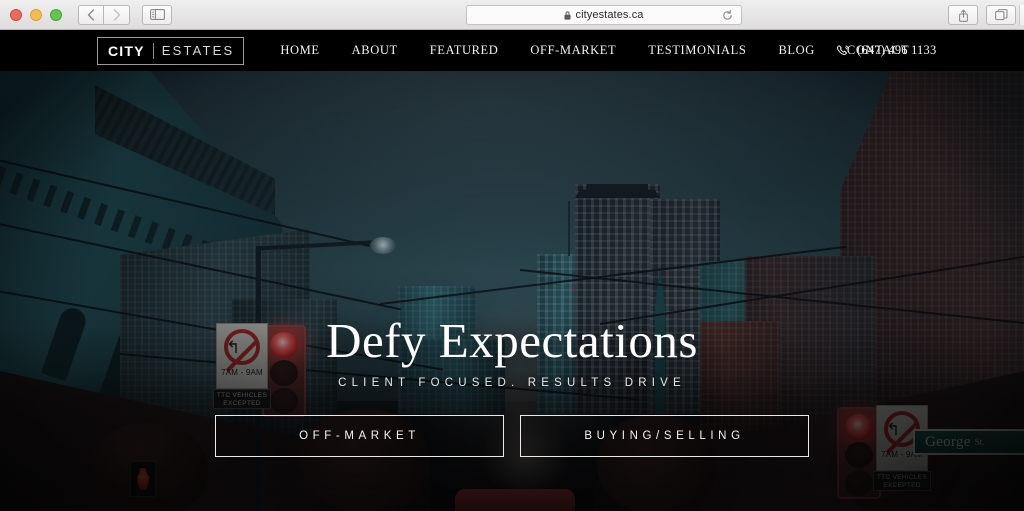 Image resolution: width=1024 pixels, height=511 pixels. I want to click on chrome-right-buttons, so click(982, 15).